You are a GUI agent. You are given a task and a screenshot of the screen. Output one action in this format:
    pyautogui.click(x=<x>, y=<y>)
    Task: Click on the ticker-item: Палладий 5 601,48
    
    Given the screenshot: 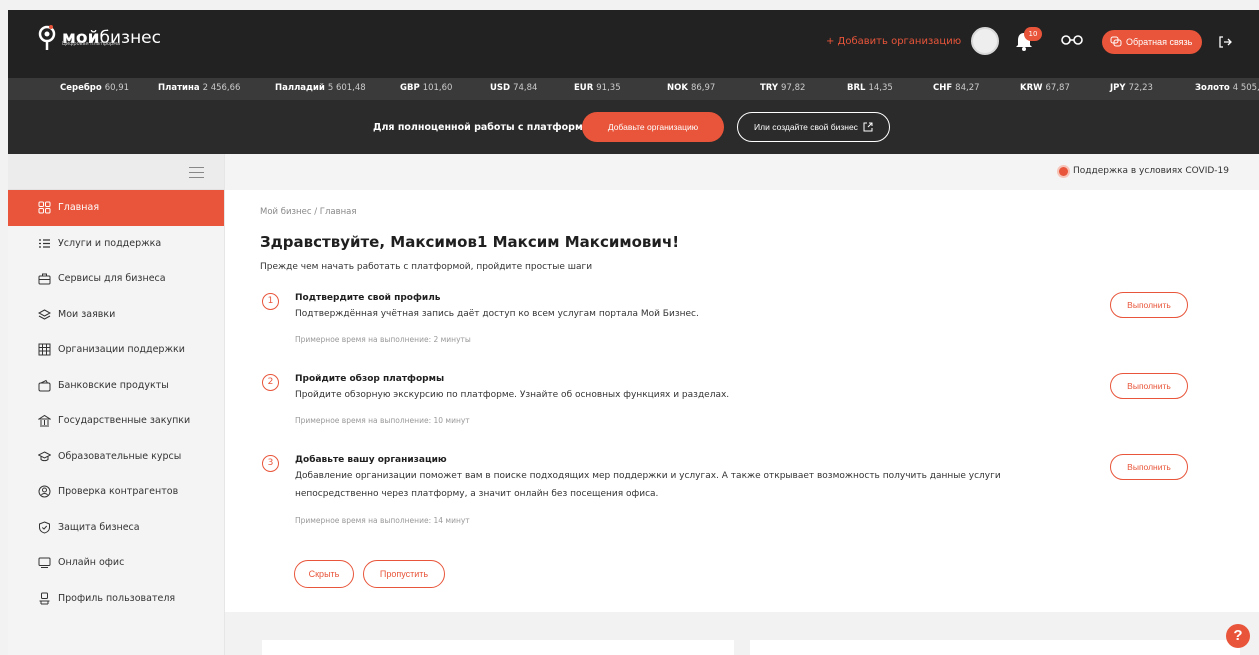 What is the action you would take?
    pyautogui.click(x=320, y=88)
    